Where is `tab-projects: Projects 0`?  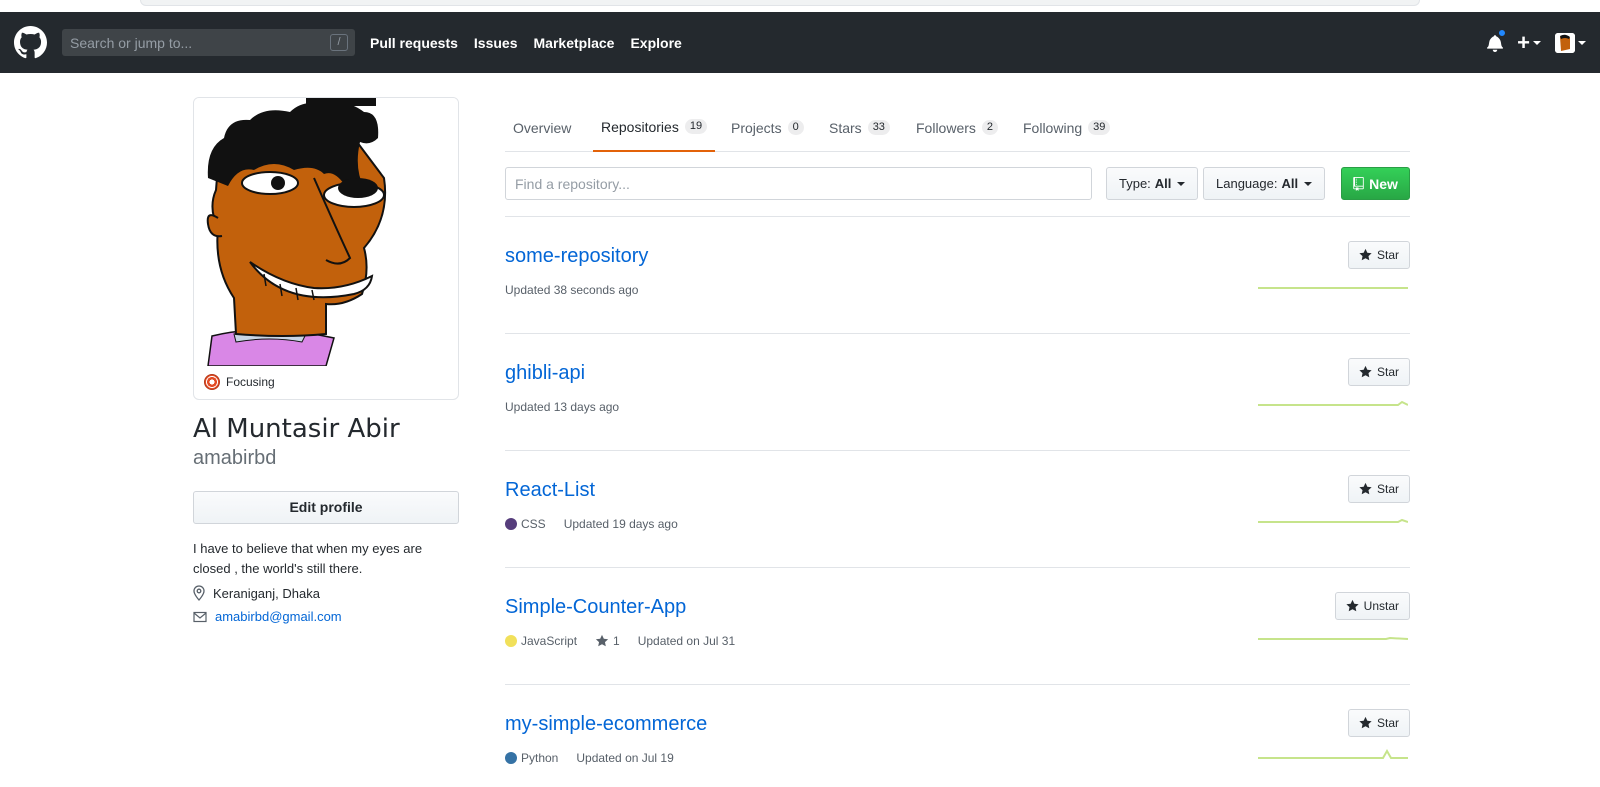 tab-projects: Projects 0 is located at coordinates (767, 127).